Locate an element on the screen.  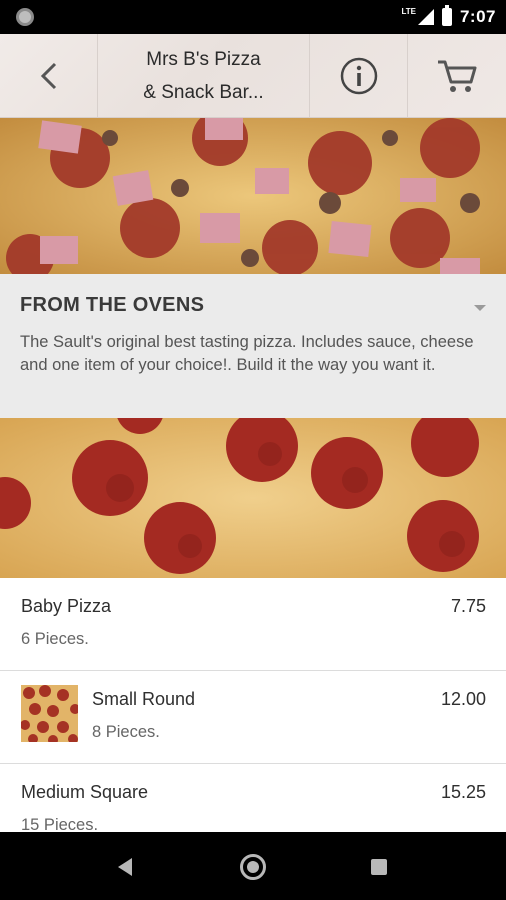
nav-recents-icon is located at coordinates (379, 867).